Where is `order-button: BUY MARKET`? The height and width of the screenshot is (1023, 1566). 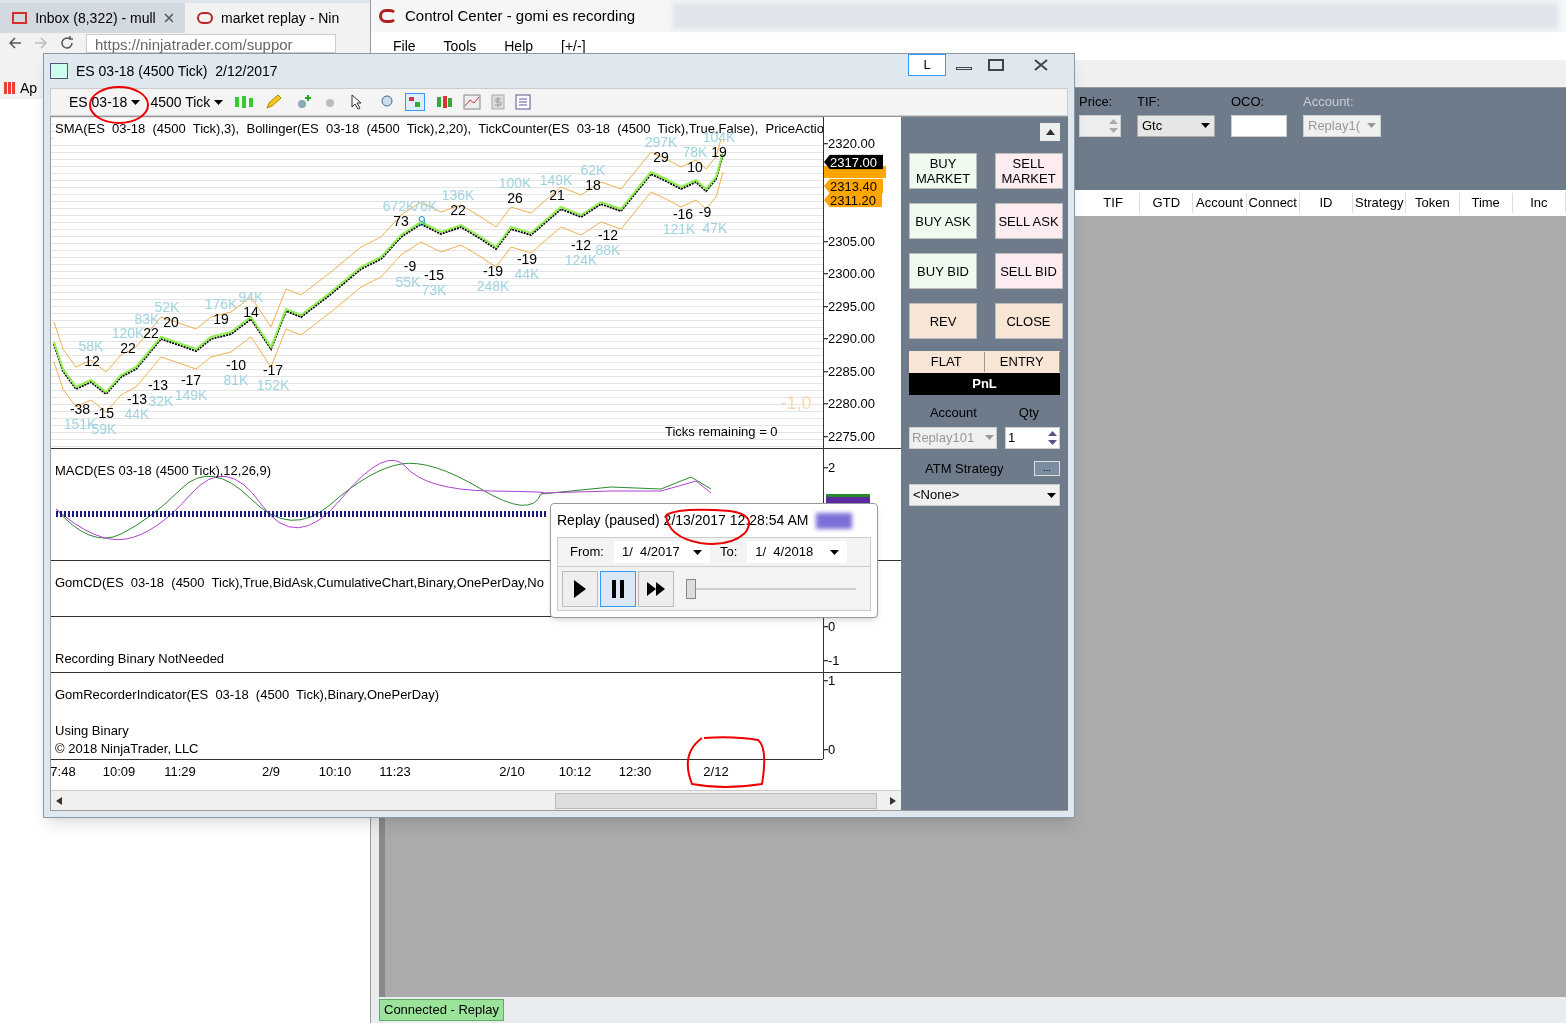 order-button: BUY MARKET is located at coordinates (943, 171).